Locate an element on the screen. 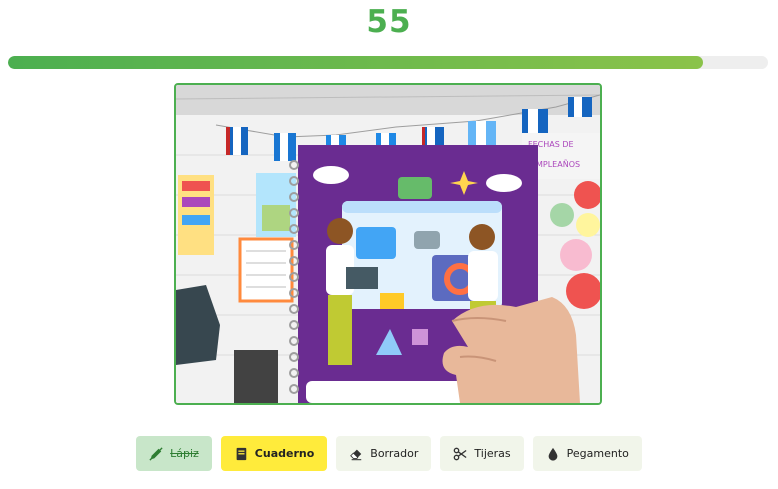 This screenshot has width=778, height=489. item-borrador: Borrador is located at coordinates (384, 453).